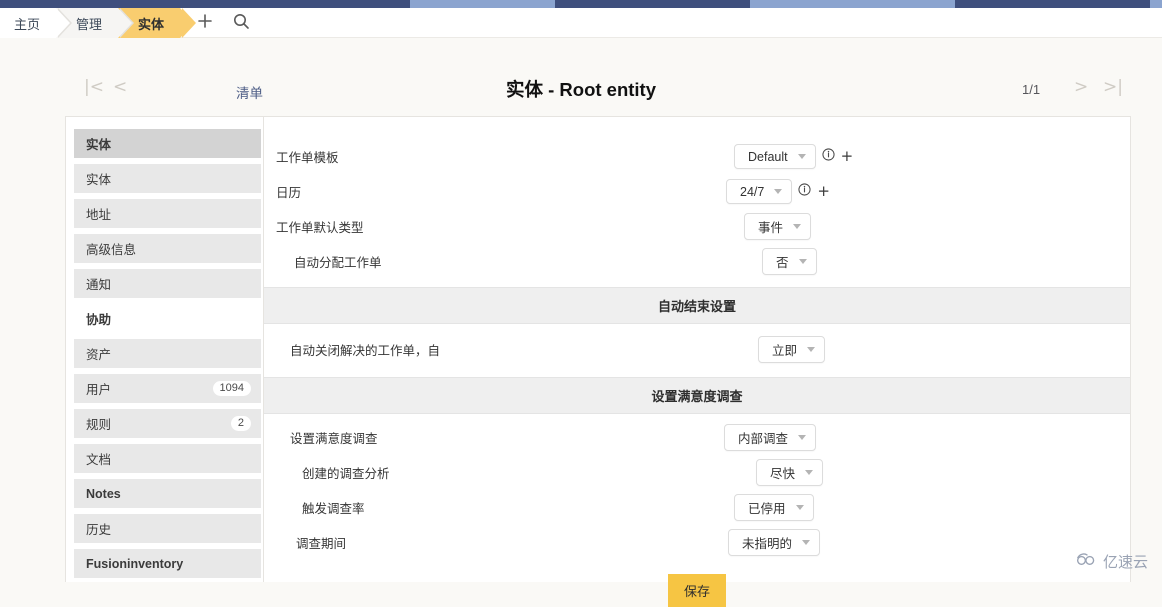 This screenshot has height=607, width=1162. I want to click on record-subheader: |< < 清单 实体 - Root entity 1/1 > >|, so click(581, 89).